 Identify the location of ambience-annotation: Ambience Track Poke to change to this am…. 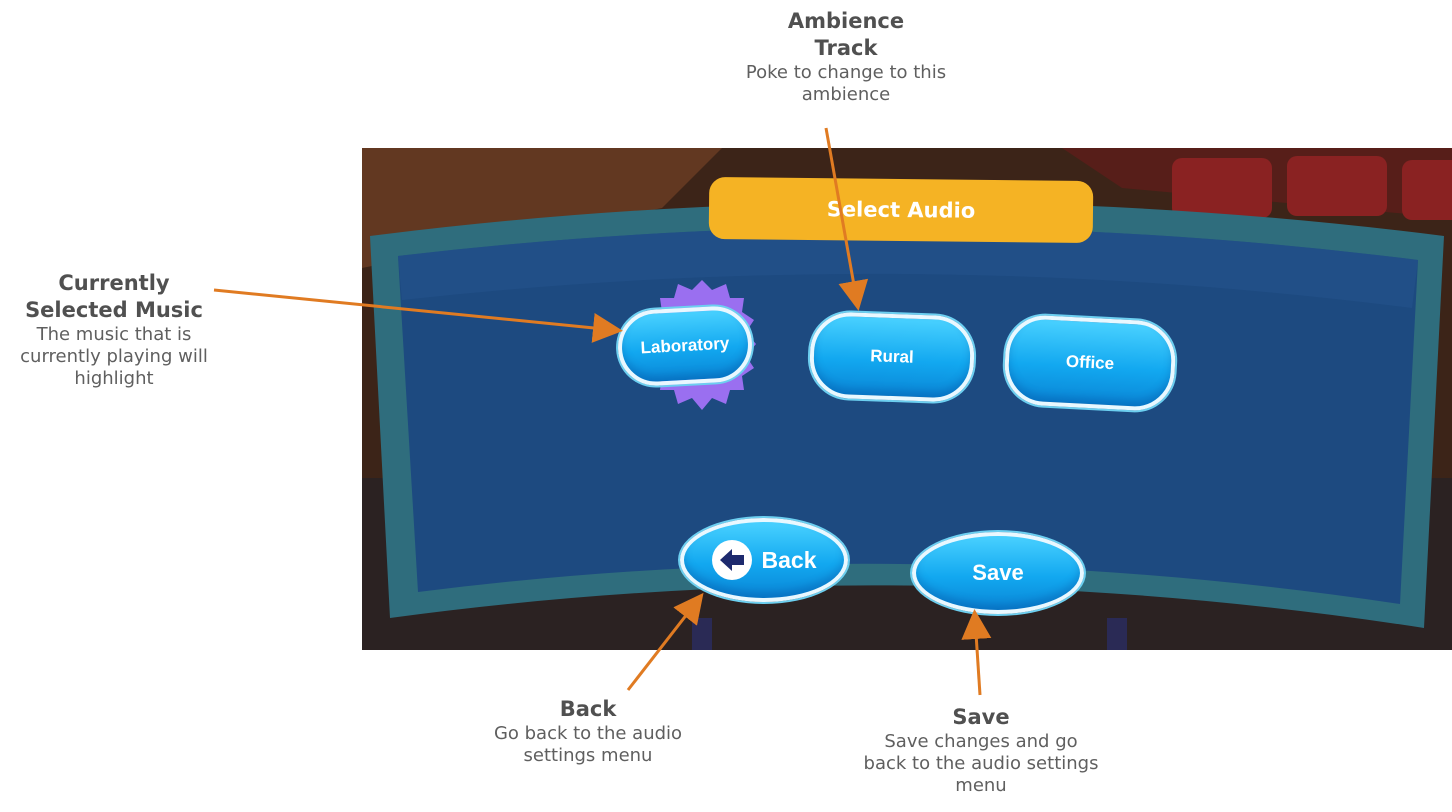
(846, 57).